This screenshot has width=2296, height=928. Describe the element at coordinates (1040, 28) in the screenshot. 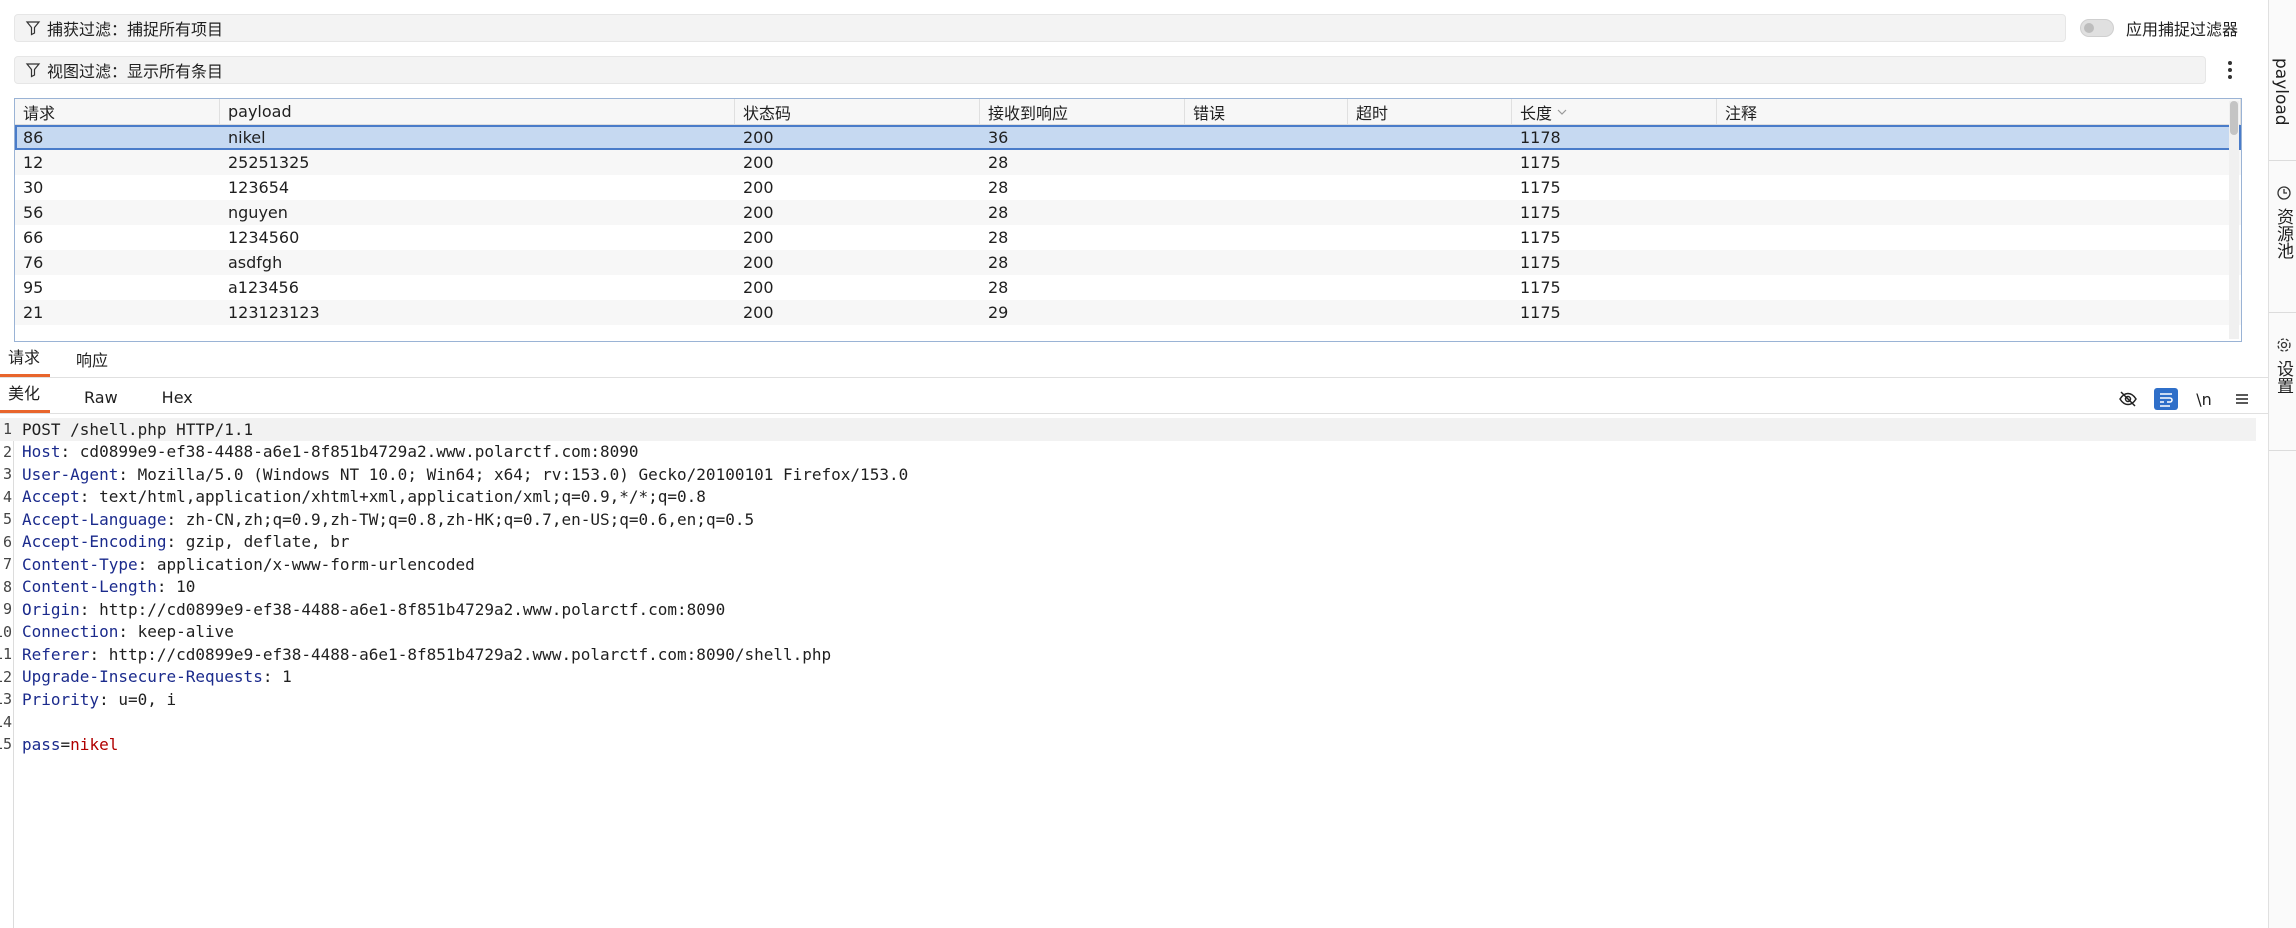

I see `capture-filter-bar: 捕获过滤：捕捉所有项目` at that location.